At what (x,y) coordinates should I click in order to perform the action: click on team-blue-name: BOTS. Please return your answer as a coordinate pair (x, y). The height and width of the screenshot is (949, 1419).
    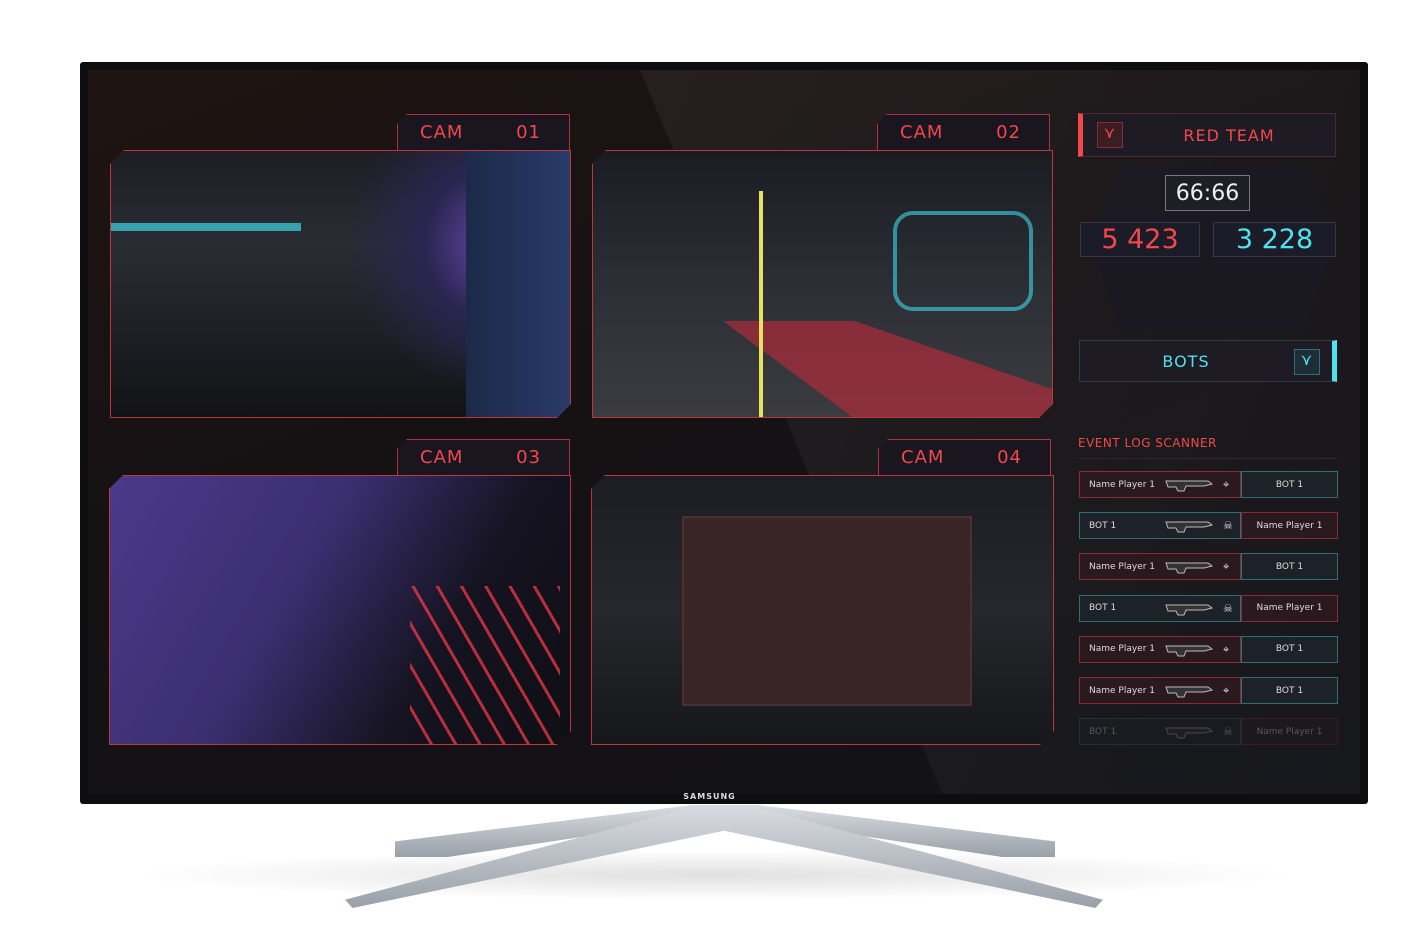
    Looking at the image, I should click on (1186, 361).